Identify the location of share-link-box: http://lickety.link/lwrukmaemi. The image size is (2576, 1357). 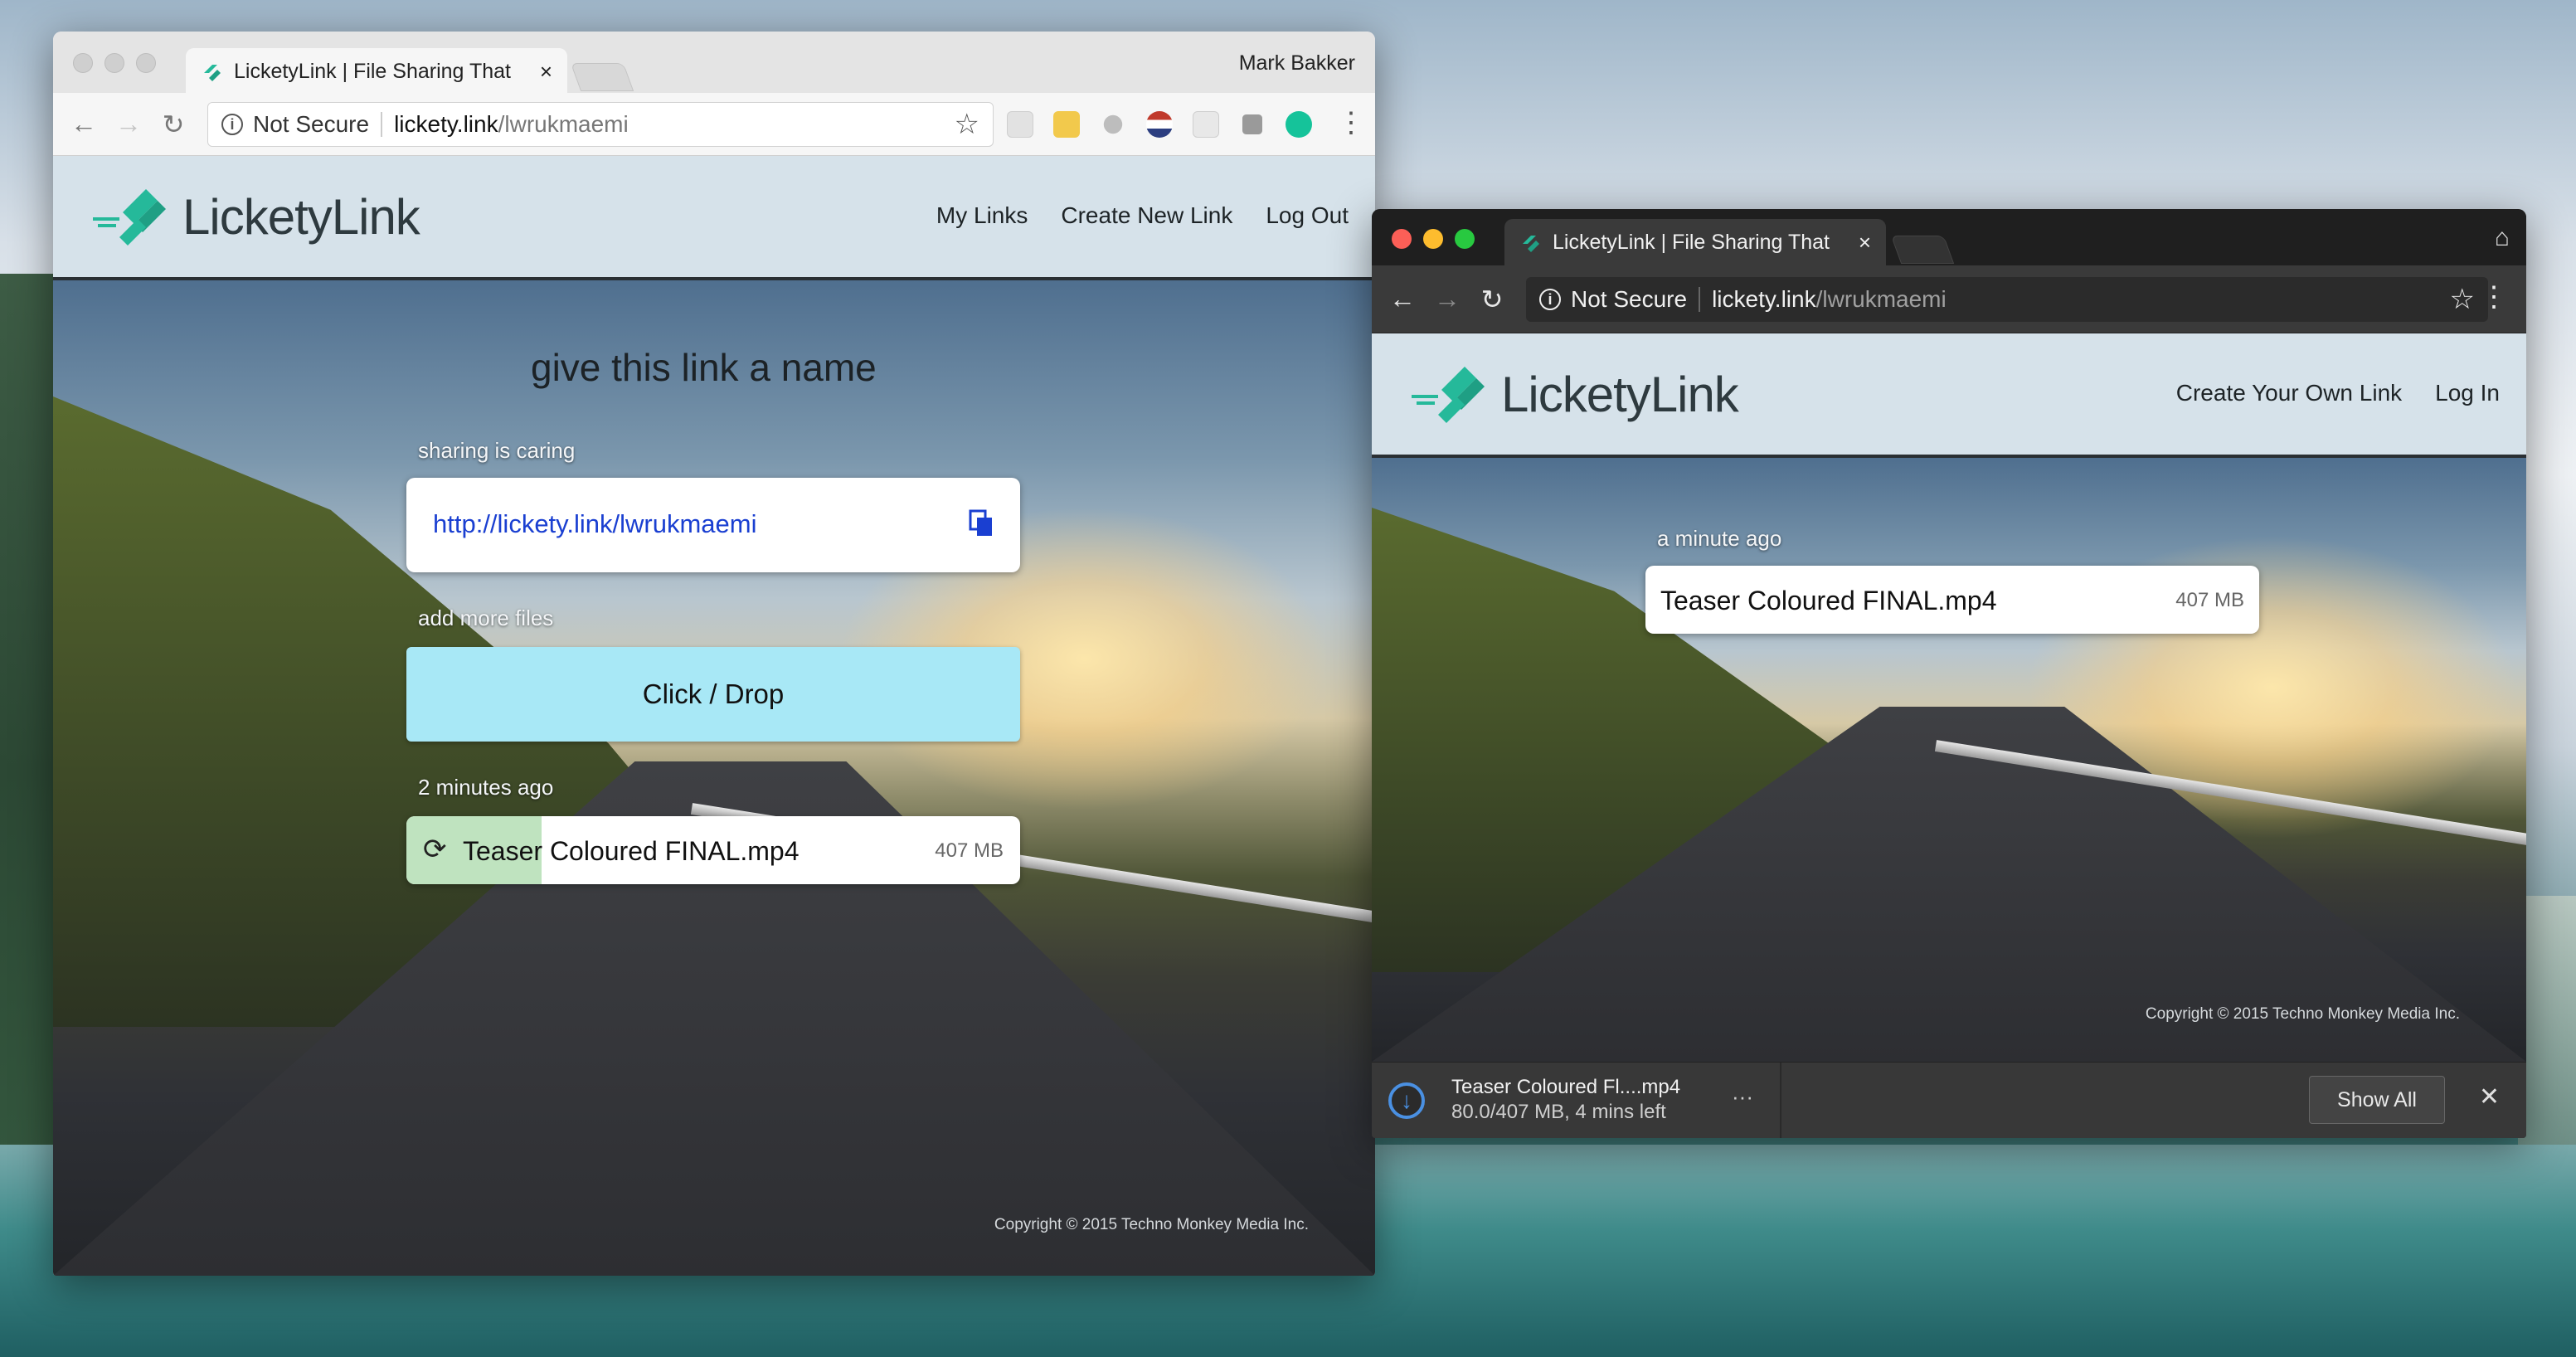
(713, 525).